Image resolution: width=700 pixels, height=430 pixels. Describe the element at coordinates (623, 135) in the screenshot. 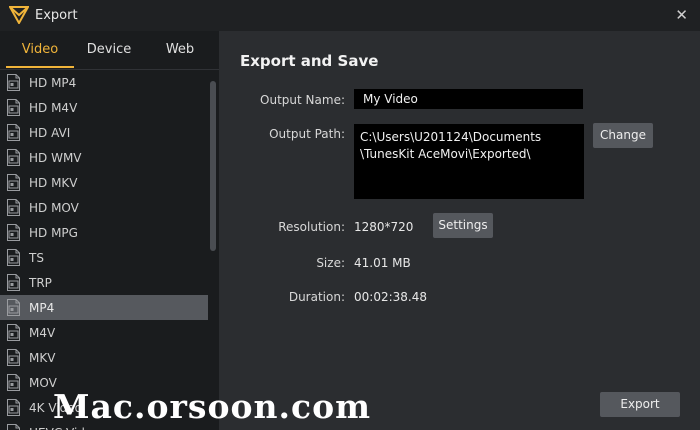

I see `change-button: Change` at that location.